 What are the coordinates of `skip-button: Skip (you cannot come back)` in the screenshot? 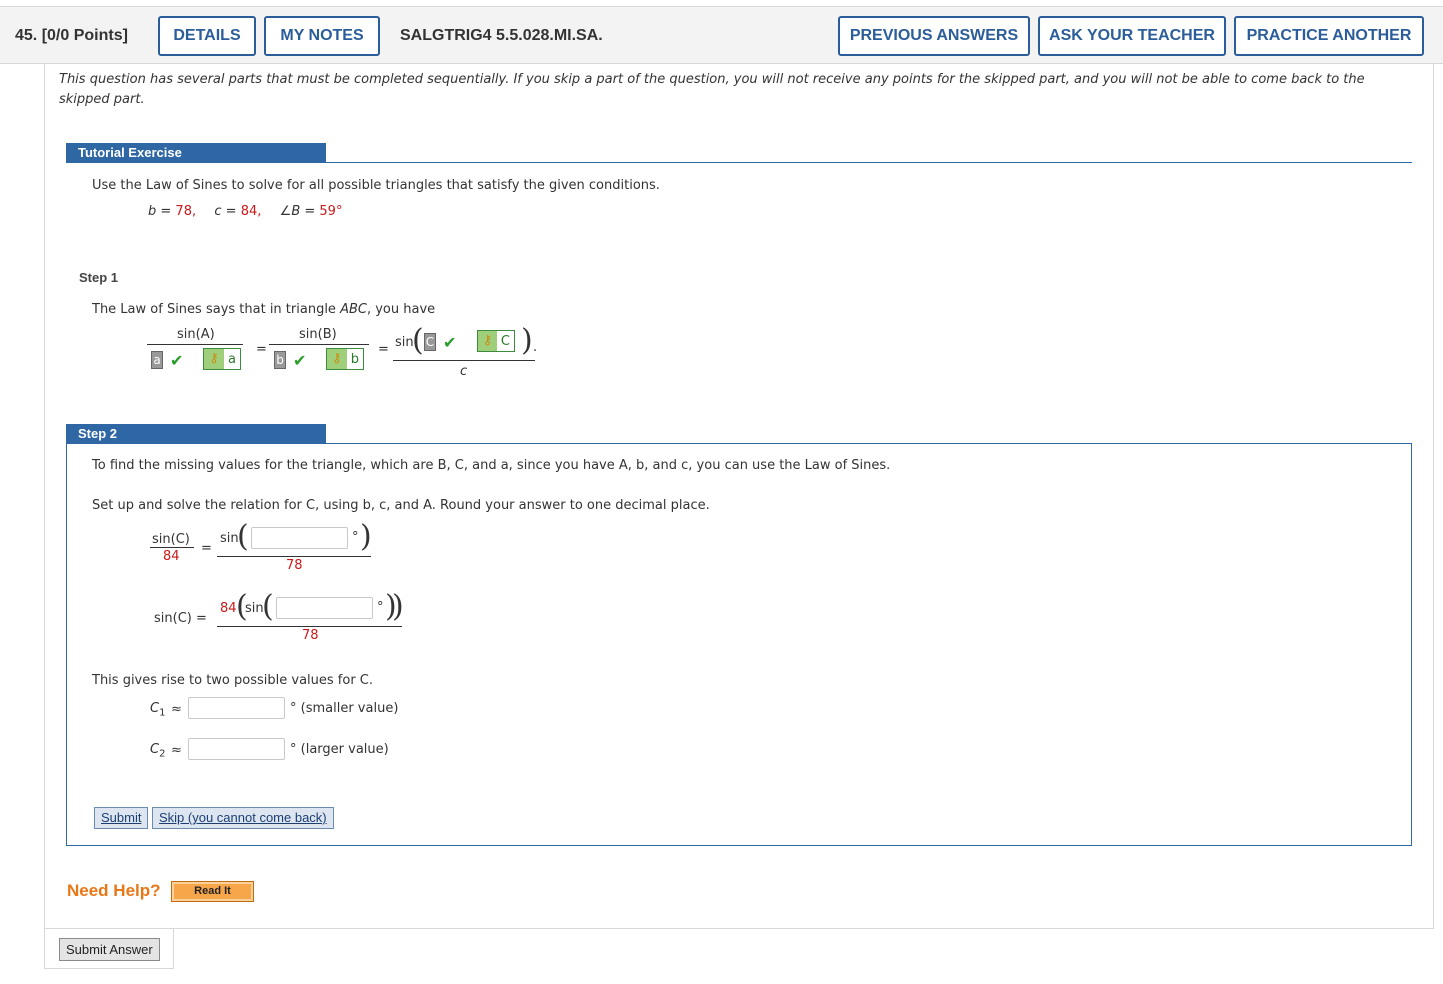 It's located at (243, 818).